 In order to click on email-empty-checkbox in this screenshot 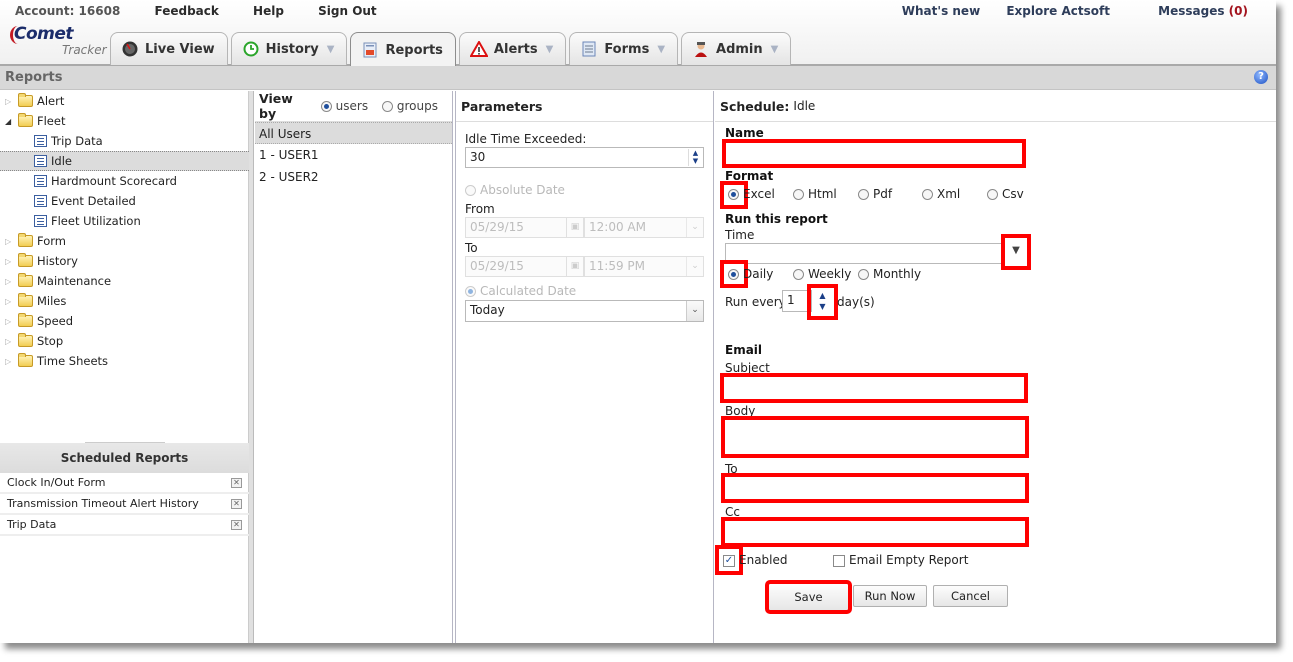, I will do `click(839, 560)`.